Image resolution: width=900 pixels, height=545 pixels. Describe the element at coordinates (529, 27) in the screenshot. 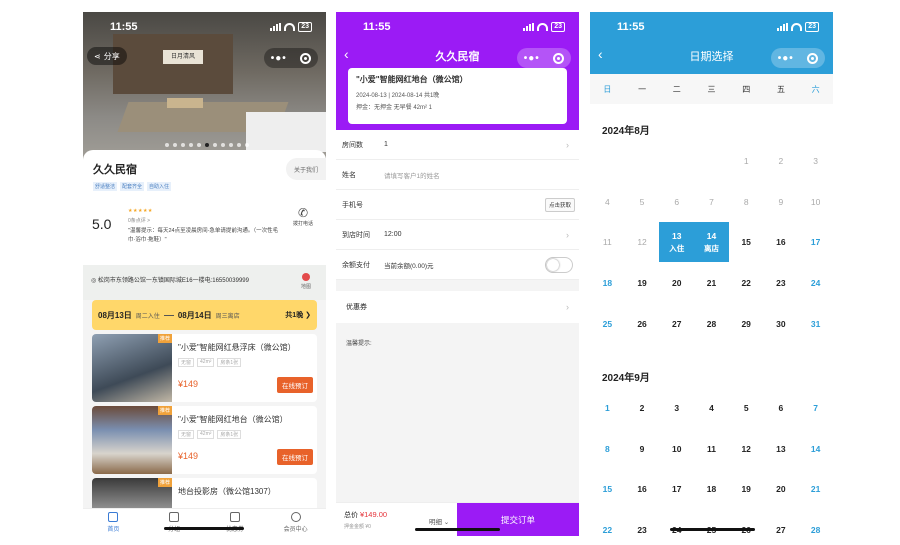

I see `signal-icon` at that location.